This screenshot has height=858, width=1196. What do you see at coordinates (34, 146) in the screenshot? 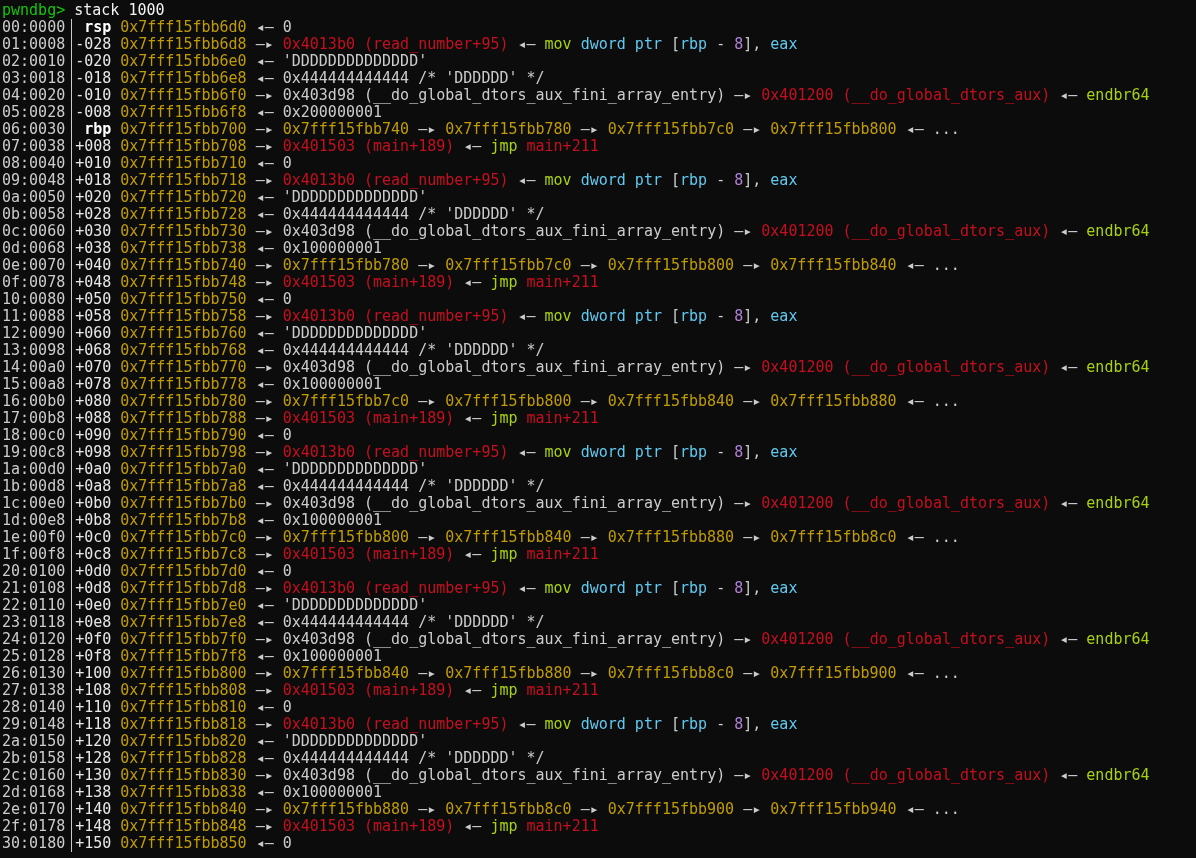
I see `row-index: 07:0038` at bounding box center [34, 146].